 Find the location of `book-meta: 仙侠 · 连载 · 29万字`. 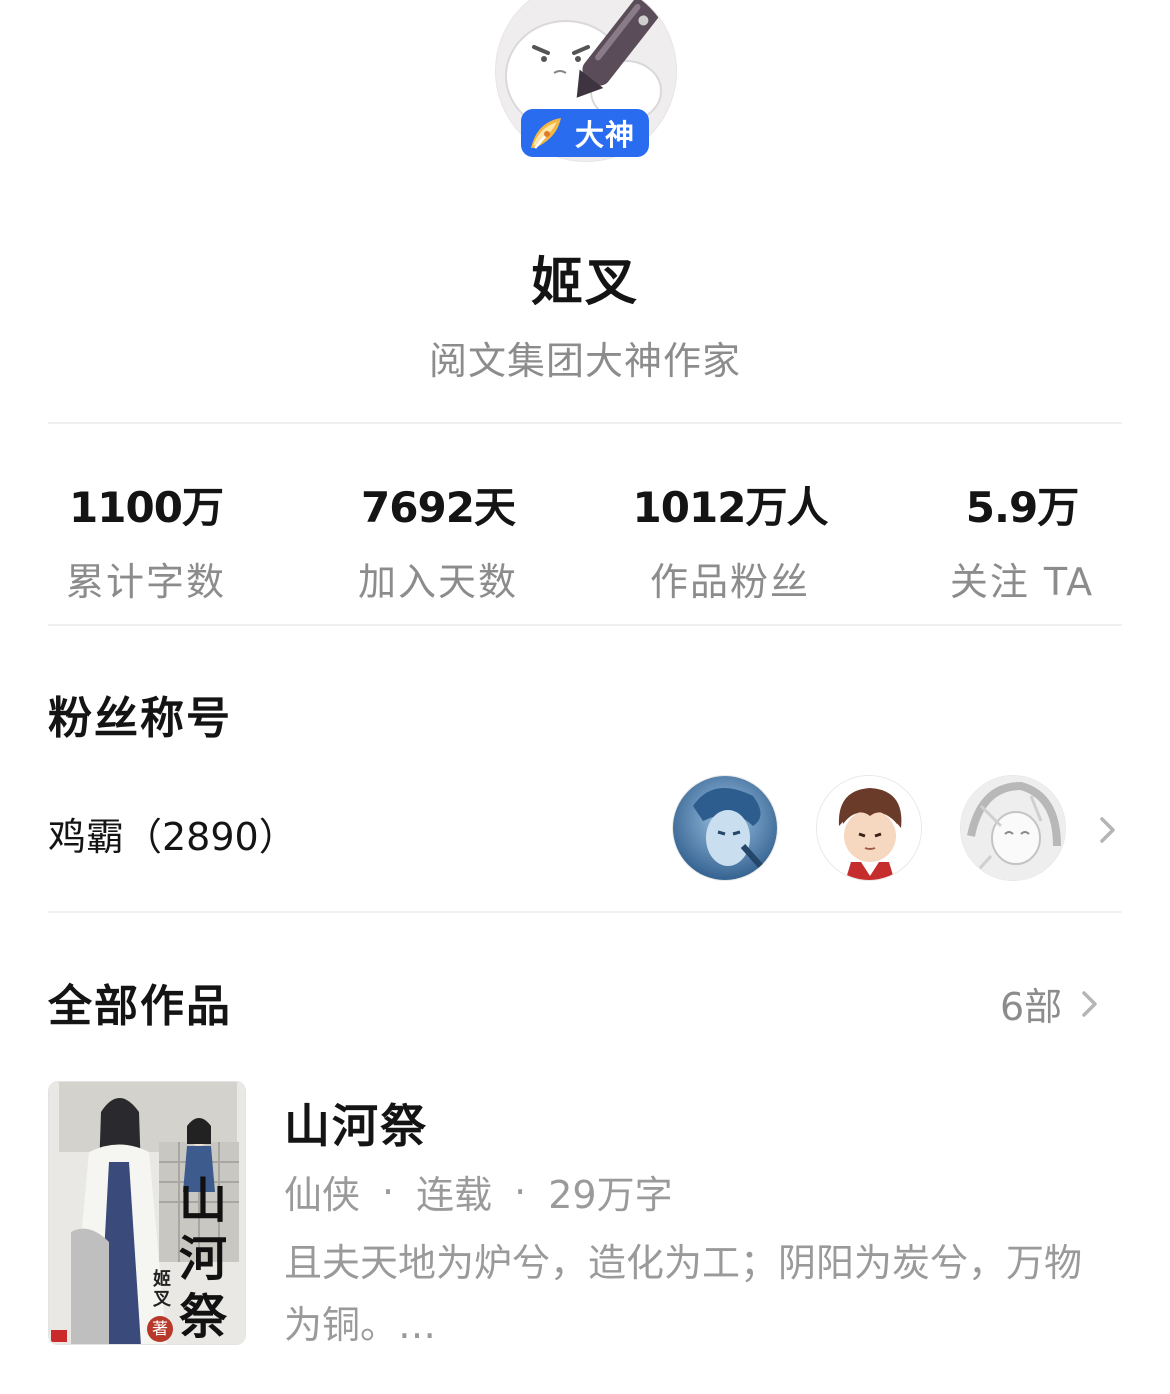

book-meta: 仙侠 · 连载 · 29万字 is located at coordinates (478, 1191).